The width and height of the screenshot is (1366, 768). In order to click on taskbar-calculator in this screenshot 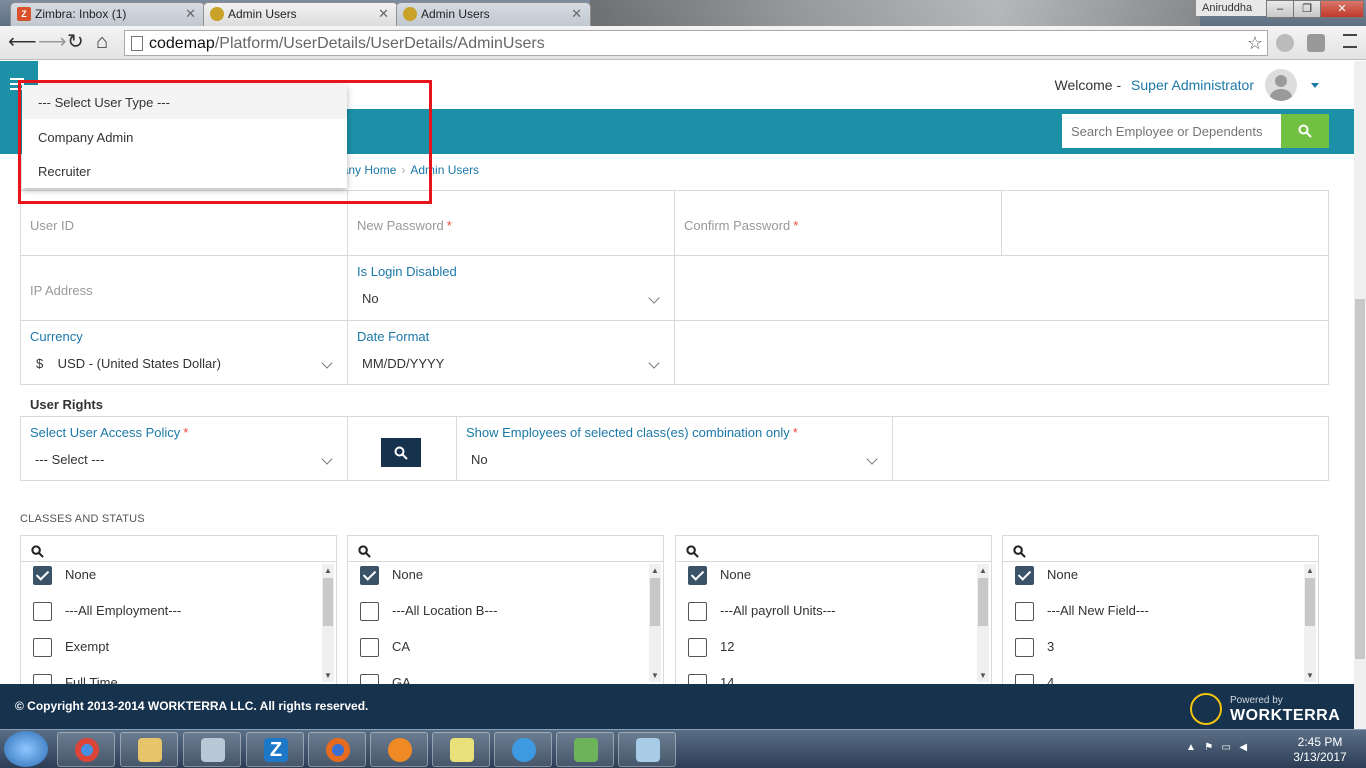, I will do `click(212, 749)`.